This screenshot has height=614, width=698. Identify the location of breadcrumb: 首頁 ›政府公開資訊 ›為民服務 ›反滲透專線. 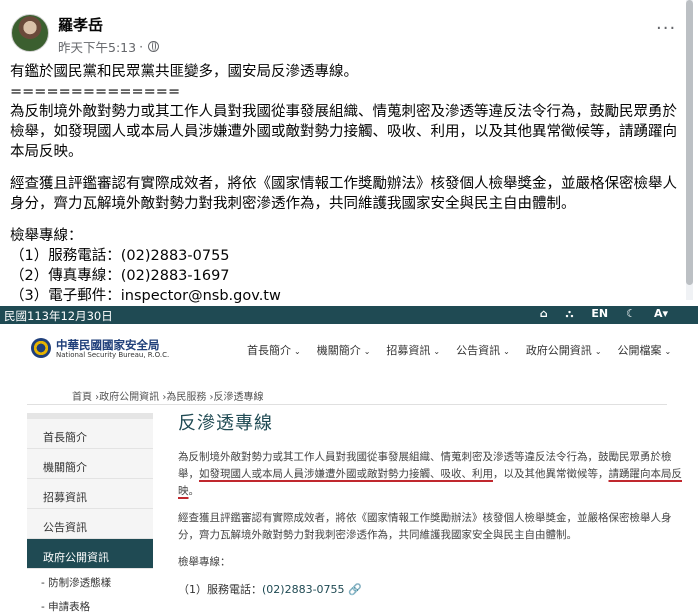
(168, 395).